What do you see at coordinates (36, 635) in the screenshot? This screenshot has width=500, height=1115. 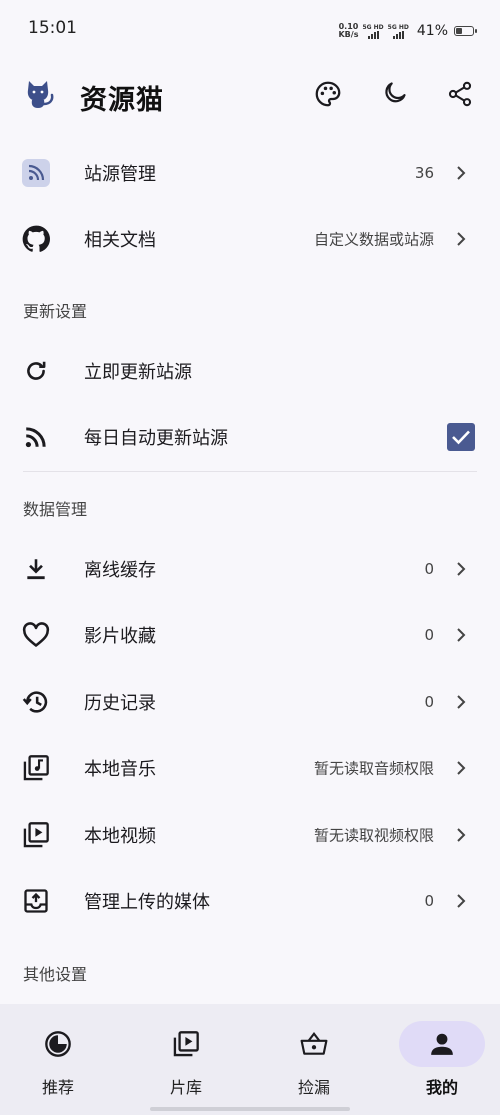 I see `heart-icon` at bounding box center [36, 635].